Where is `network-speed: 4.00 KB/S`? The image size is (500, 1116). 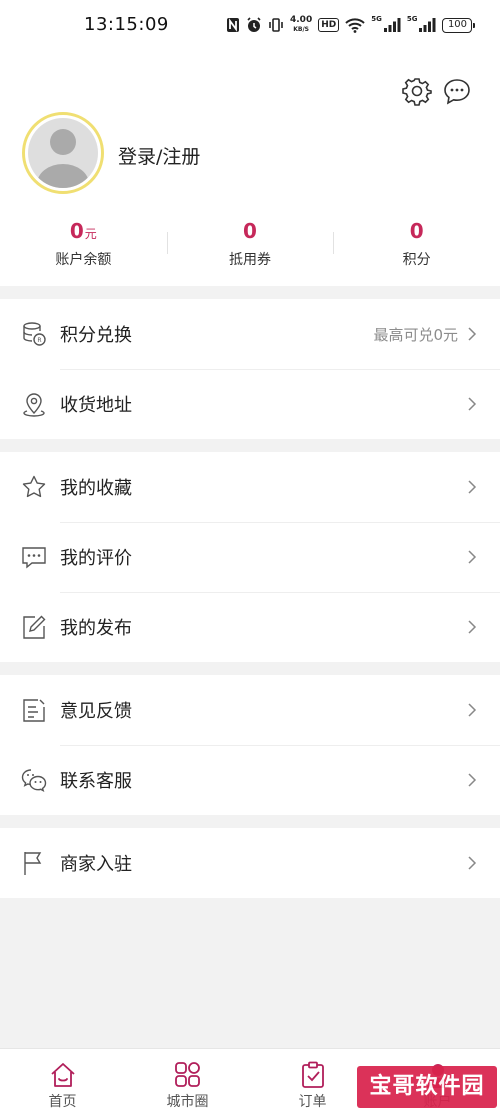
network-speed: 4.00 KB/S is located at coordinates (301, 25).